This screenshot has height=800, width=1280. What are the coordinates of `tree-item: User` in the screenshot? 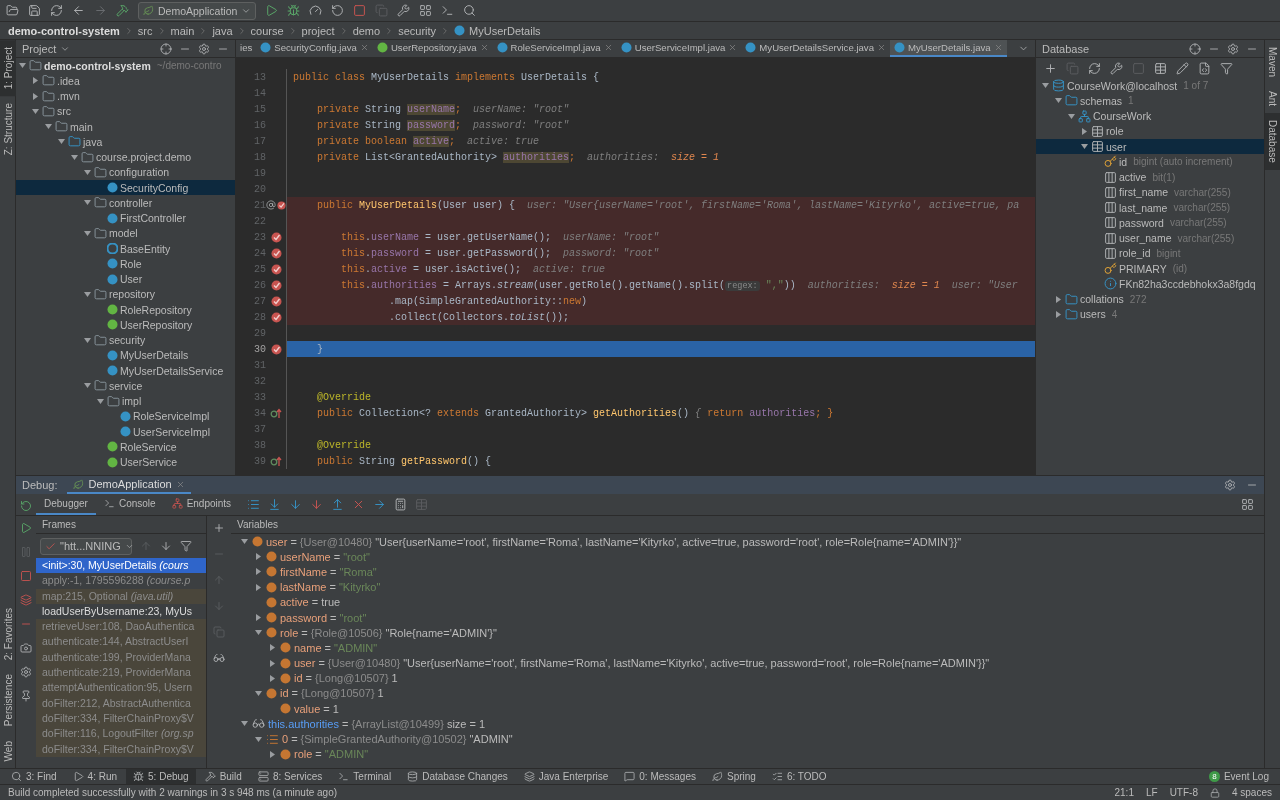 It's located at (125, 279).